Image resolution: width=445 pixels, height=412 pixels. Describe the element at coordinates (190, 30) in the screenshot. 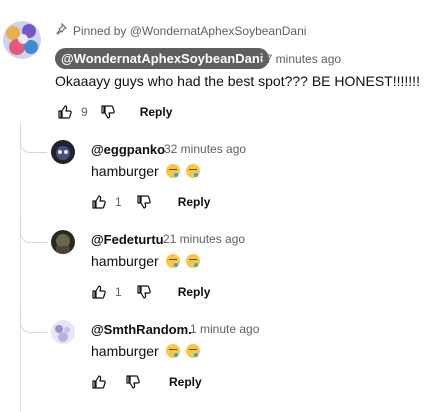

I see `pinned-label: Pinned by @WondernatAphexSoybeanDani` at that location.